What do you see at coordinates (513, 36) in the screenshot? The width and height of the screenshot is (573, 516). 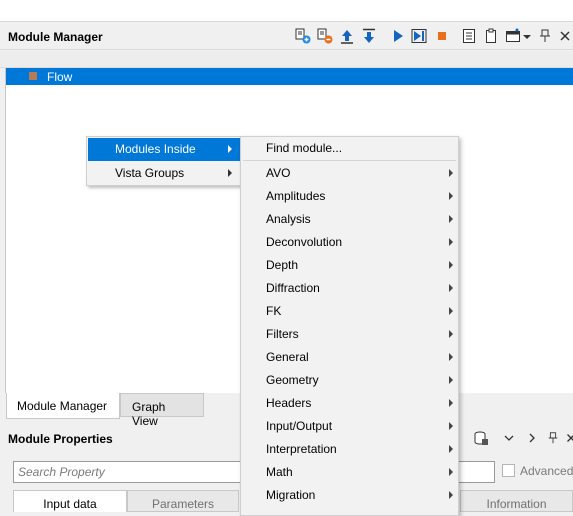 I see `window-icon` at bounding box center [513, 36].